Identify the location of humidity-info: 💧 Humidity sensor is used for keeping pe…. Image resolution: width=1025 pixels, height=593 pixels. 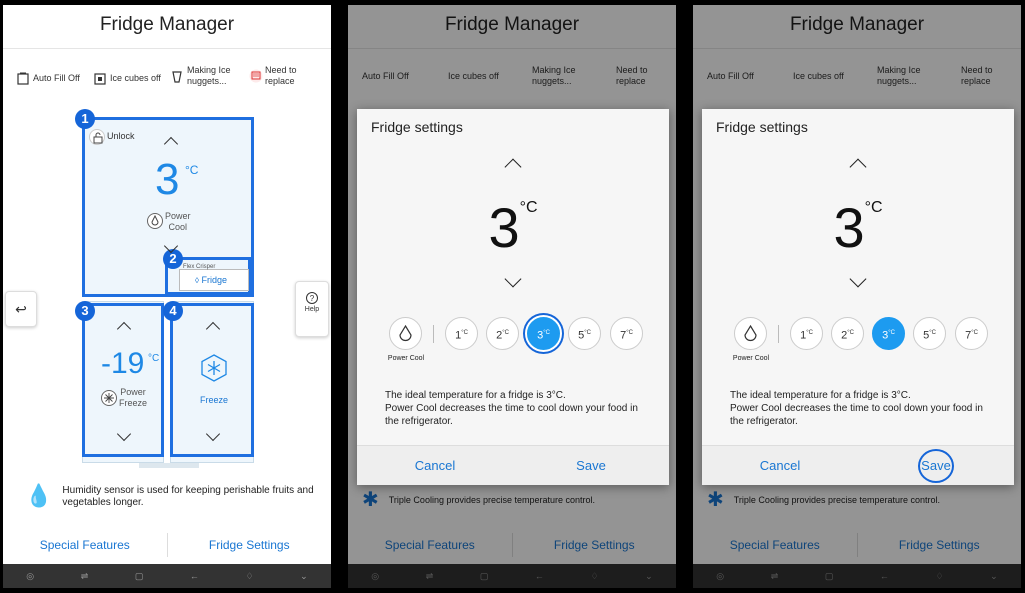
(170, 497).